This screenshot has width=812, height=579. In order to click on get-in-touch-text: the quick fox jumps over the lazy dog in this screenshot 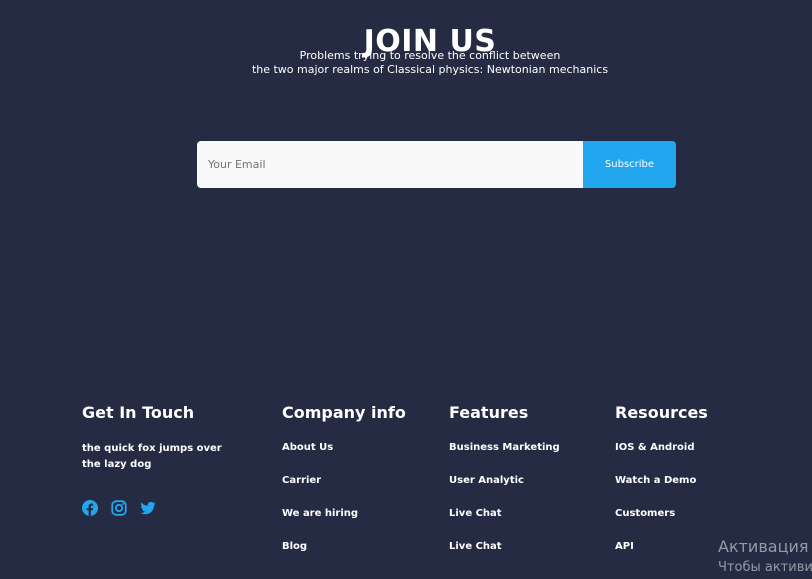, I will do `click(152, 456)`.